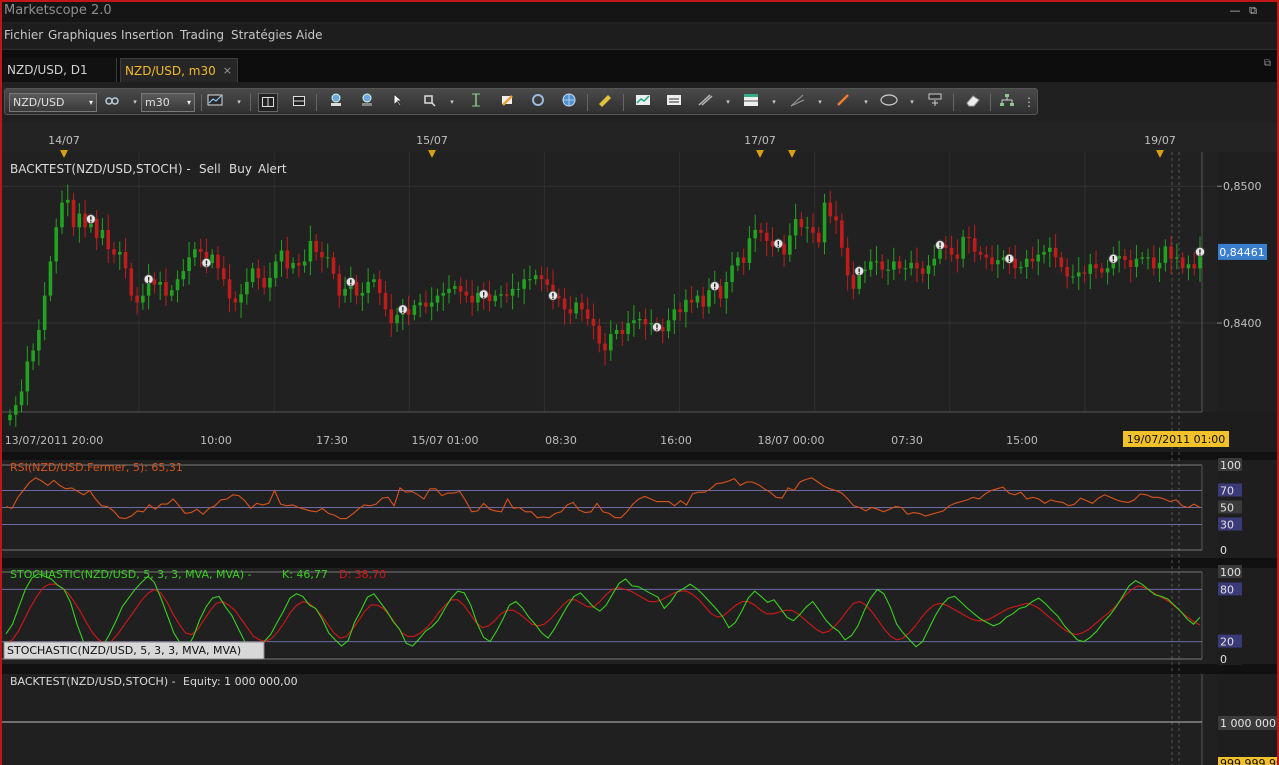  I want to click on globe-icon, so click(569, 102).